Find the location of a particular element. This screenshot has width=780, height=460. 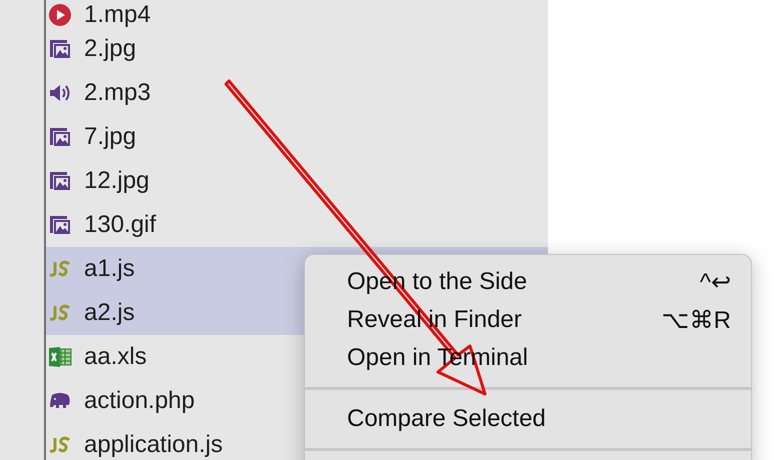

spreadsheet-icon is located at coordinates (60, 357).